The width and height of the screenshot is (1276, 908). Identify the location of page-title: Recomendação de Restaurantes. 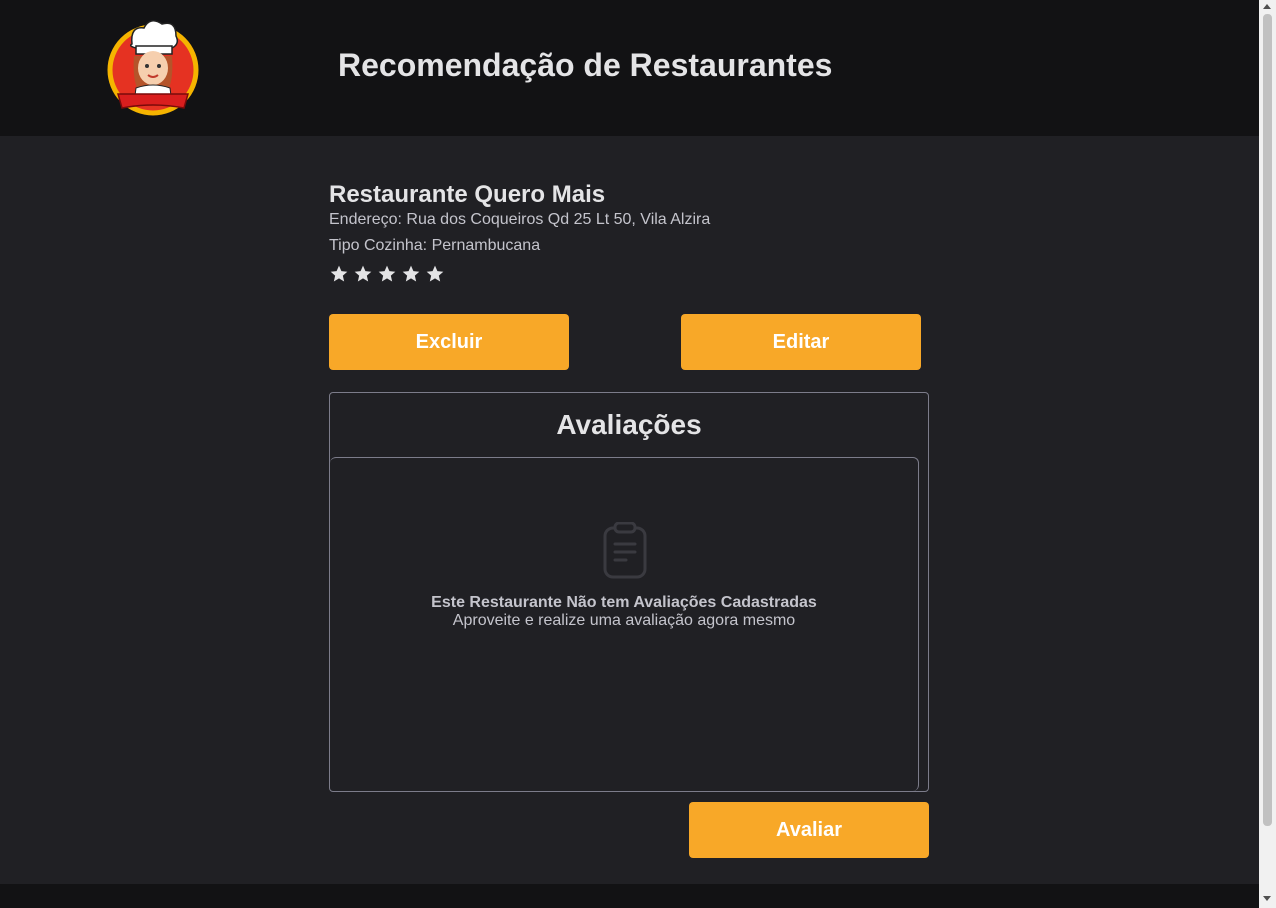
(585, 65).